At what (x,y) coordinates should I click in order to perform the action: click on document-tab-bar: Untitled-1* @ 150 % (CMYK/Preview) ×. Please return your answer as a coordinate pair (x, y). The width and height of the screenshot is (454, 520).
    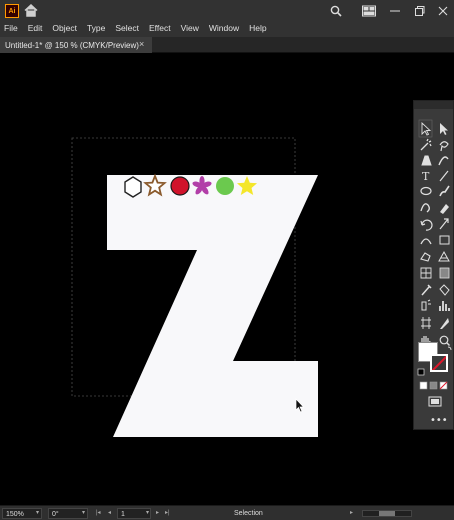
    Looking at the image, I should click on (227, 45).